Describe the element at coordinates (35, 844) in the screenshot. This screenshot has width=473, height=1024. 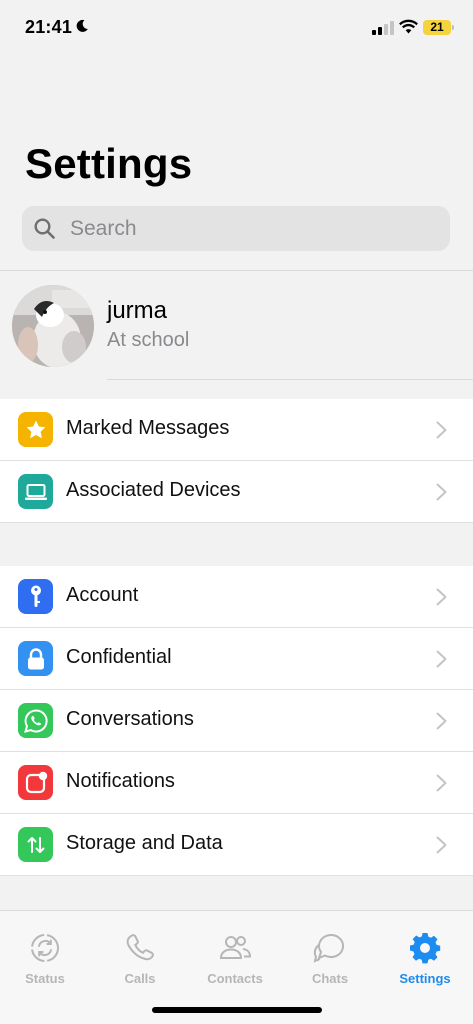
I see `arrows-updown-icon` at that location.